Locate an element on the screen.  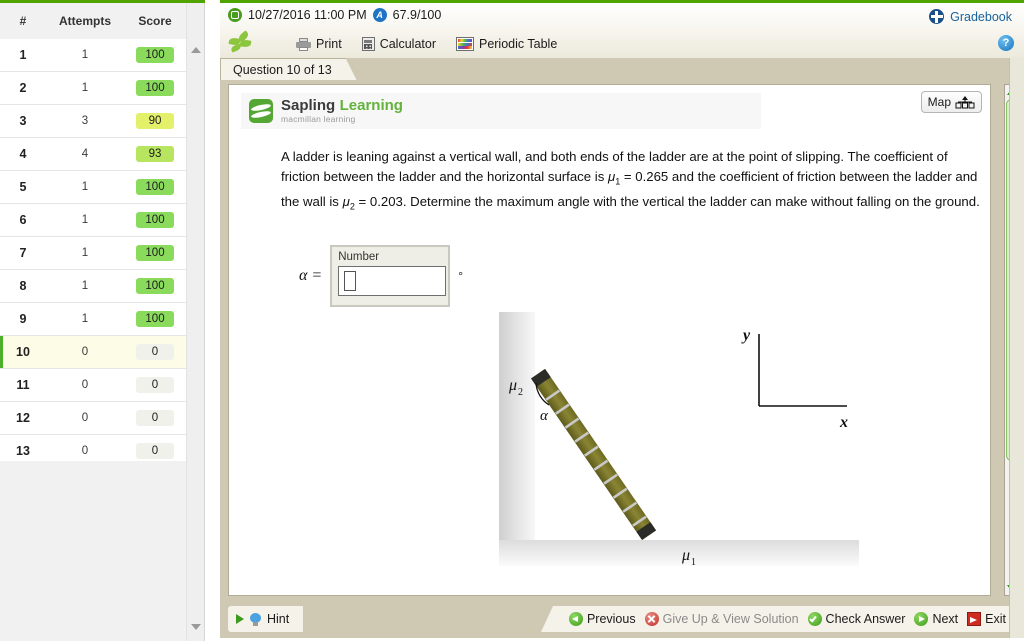
row-score-cell: 90 is located at coordinates (155, 121).